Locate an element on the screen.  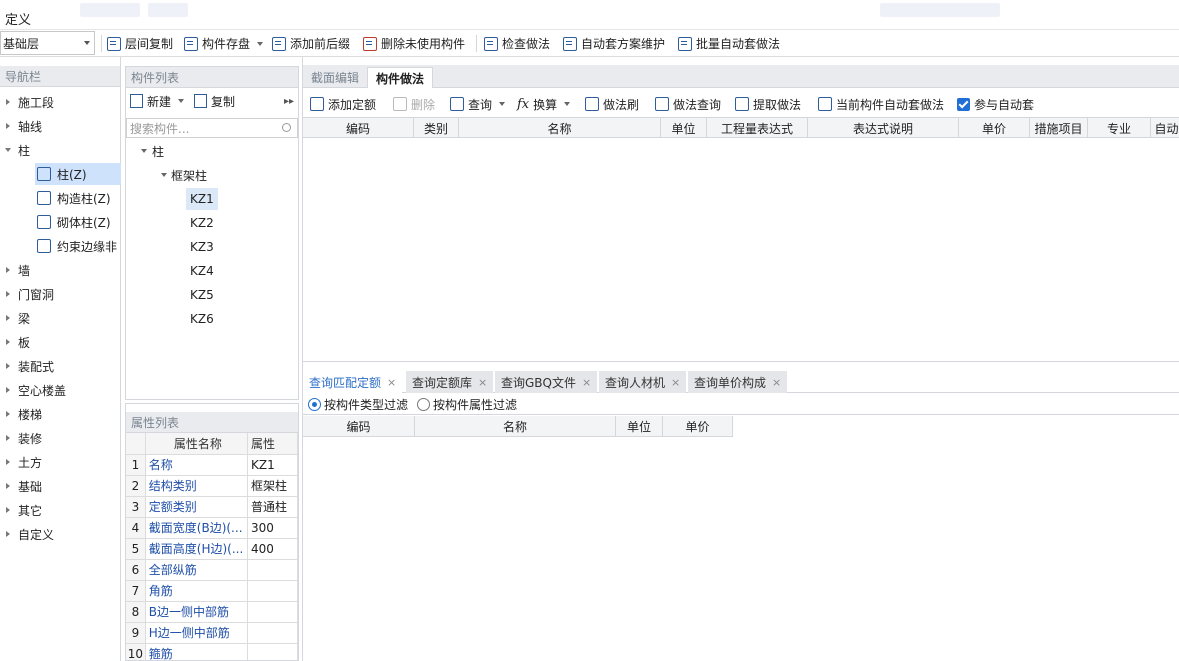
property-row: 1 名称 KZ1 is located at coordinates (212, 465).